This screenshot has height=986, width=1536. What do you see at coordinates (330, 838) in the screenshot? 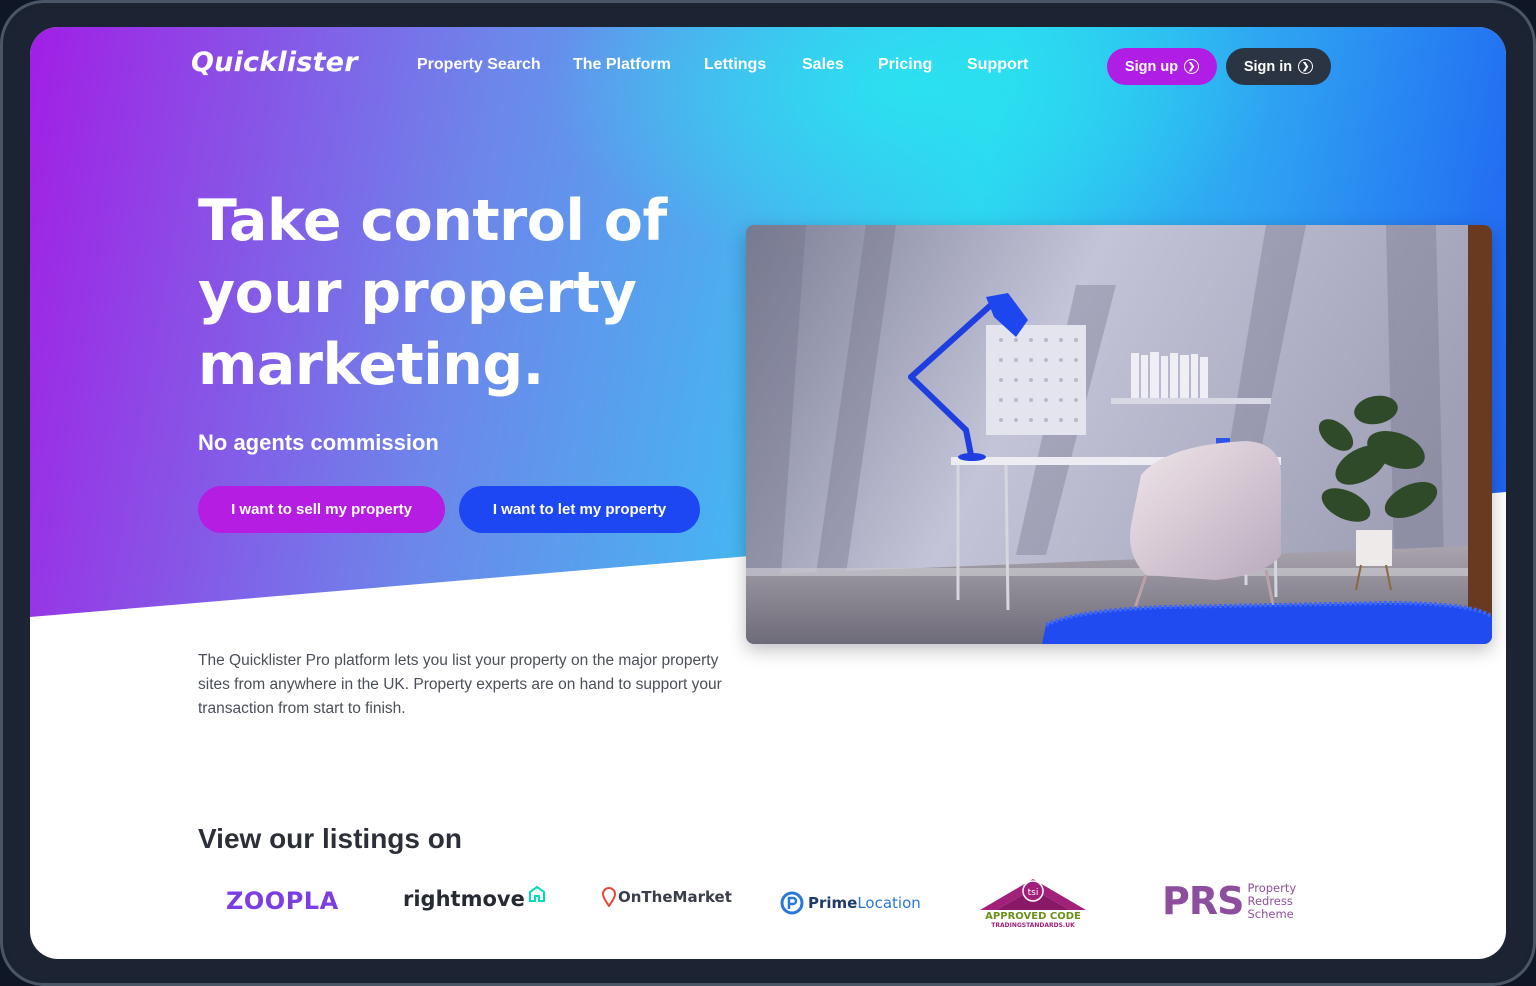
I see `listings-title: View our listings on` at bounding box center [330, 838].